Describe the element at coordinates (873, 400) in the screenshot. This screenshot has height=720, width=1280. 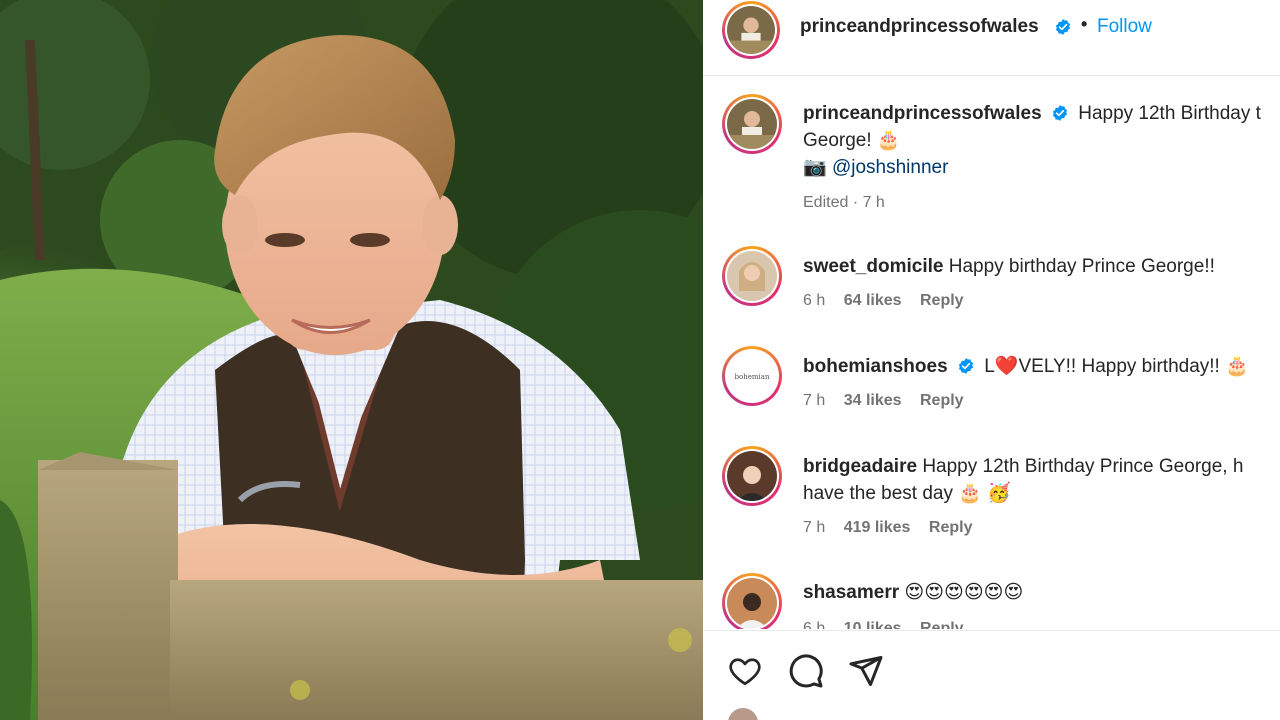
I see `comment-likes: 34 likes` at that location.